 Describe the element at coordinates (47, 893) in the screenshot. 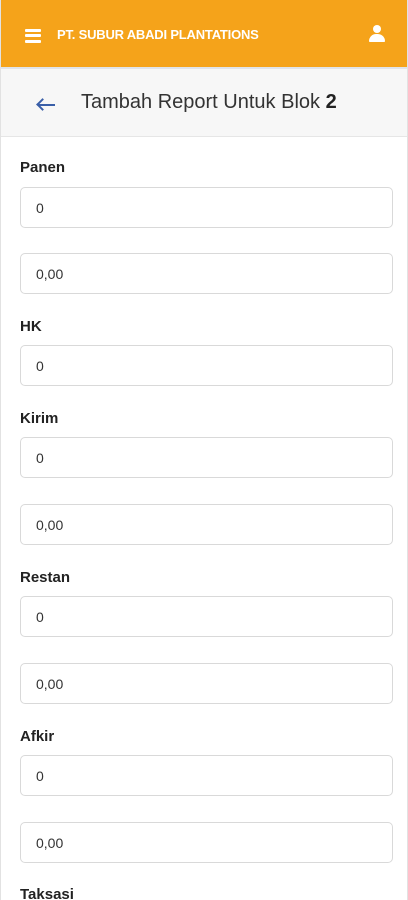

I see `taksasi-label: Taksasi` at that location.